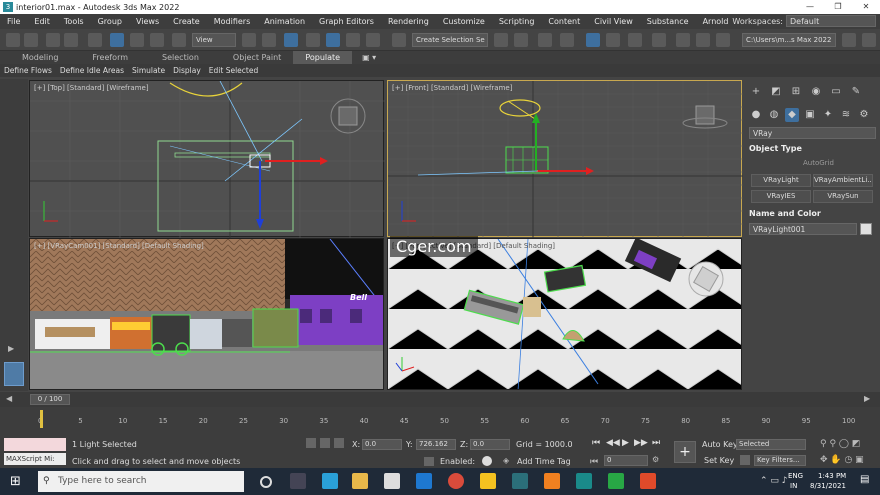 The height and width of the screenshot is (495, 880). What do you see at coordinates (488, 481) in the screenshot?
I see `folder-icon` at bounding box center [488, 481].